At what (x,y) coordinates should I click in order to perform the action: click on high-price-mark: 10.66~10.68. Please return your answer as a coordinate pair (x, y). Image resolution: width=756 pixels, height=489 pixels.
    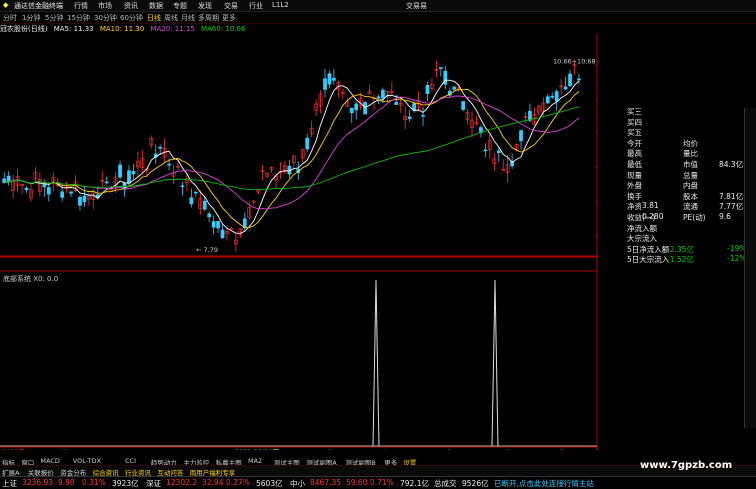
    Looking at the image, I should click on (574, 62).